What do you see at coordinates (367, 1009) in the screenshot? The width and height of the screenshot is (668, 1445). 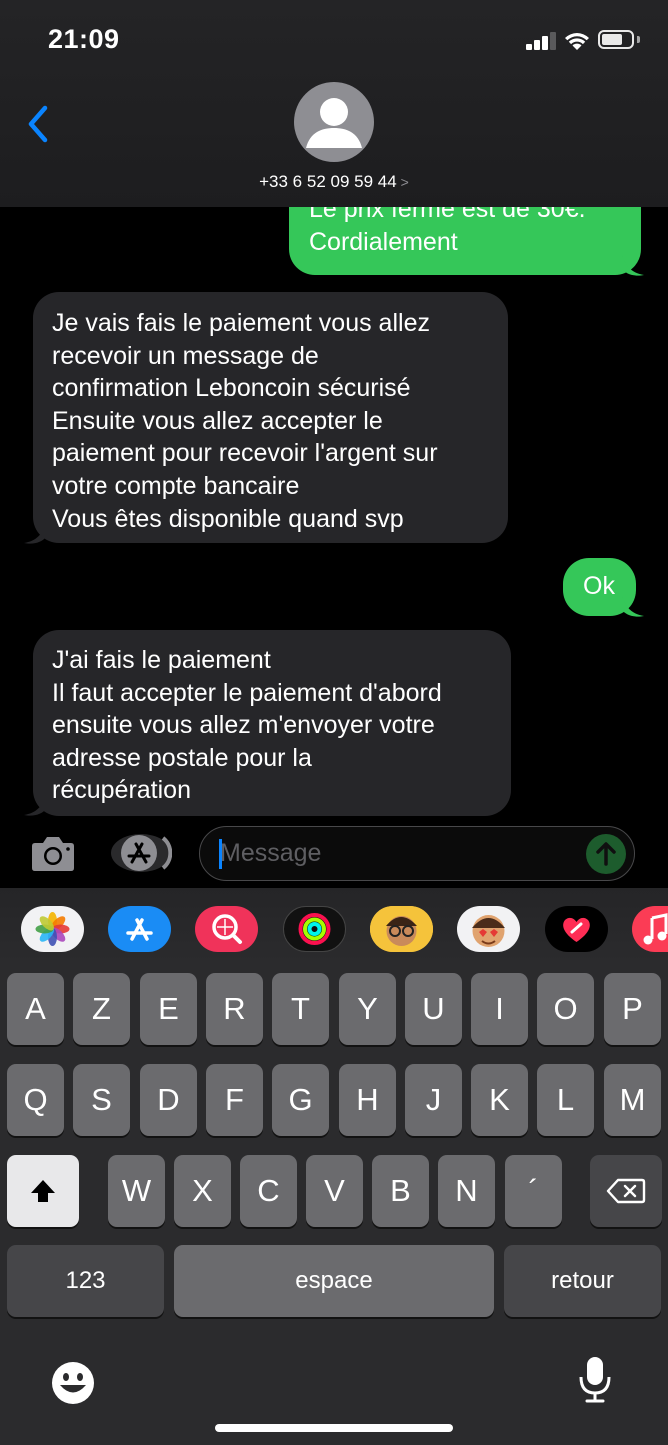 I see `key: Y` at bounding box center [367, 1009].